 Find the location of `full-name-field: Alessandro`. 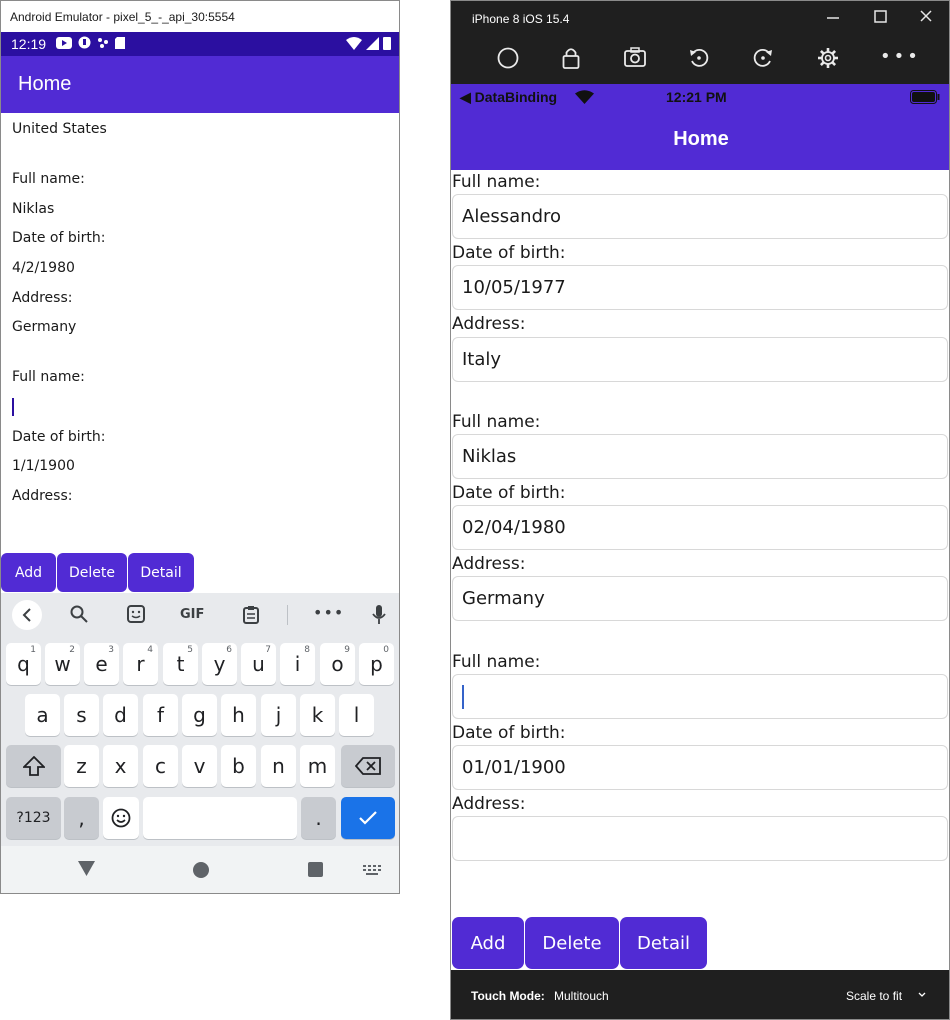

full-name-field: Alessandro is located at coordinates (700, 216).